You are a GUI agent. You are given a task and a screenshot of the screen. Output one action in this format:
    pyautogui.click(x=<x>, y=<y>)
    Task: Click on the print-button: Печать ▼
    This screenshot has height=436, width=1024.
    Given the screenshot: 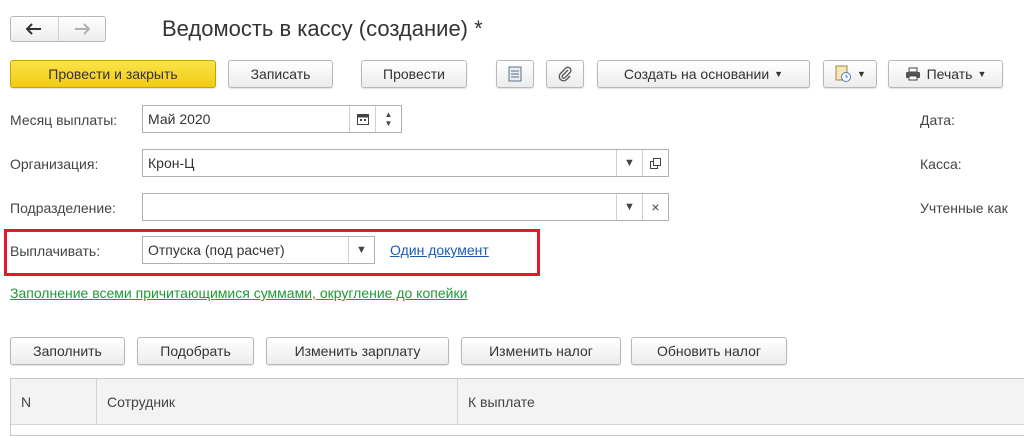 What is the action you would take?
    pyautogui.click(x=945, y=74)
    